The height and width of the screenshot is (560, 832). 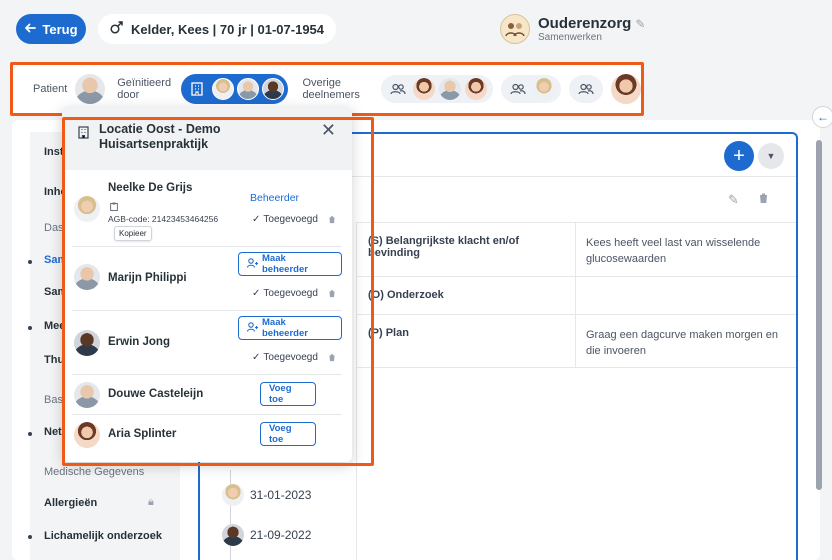 What do you see at coordinates (151, 502) in the screenshot?
I see `lock-icon: 🔒︎` at bounding box center [151, 502].